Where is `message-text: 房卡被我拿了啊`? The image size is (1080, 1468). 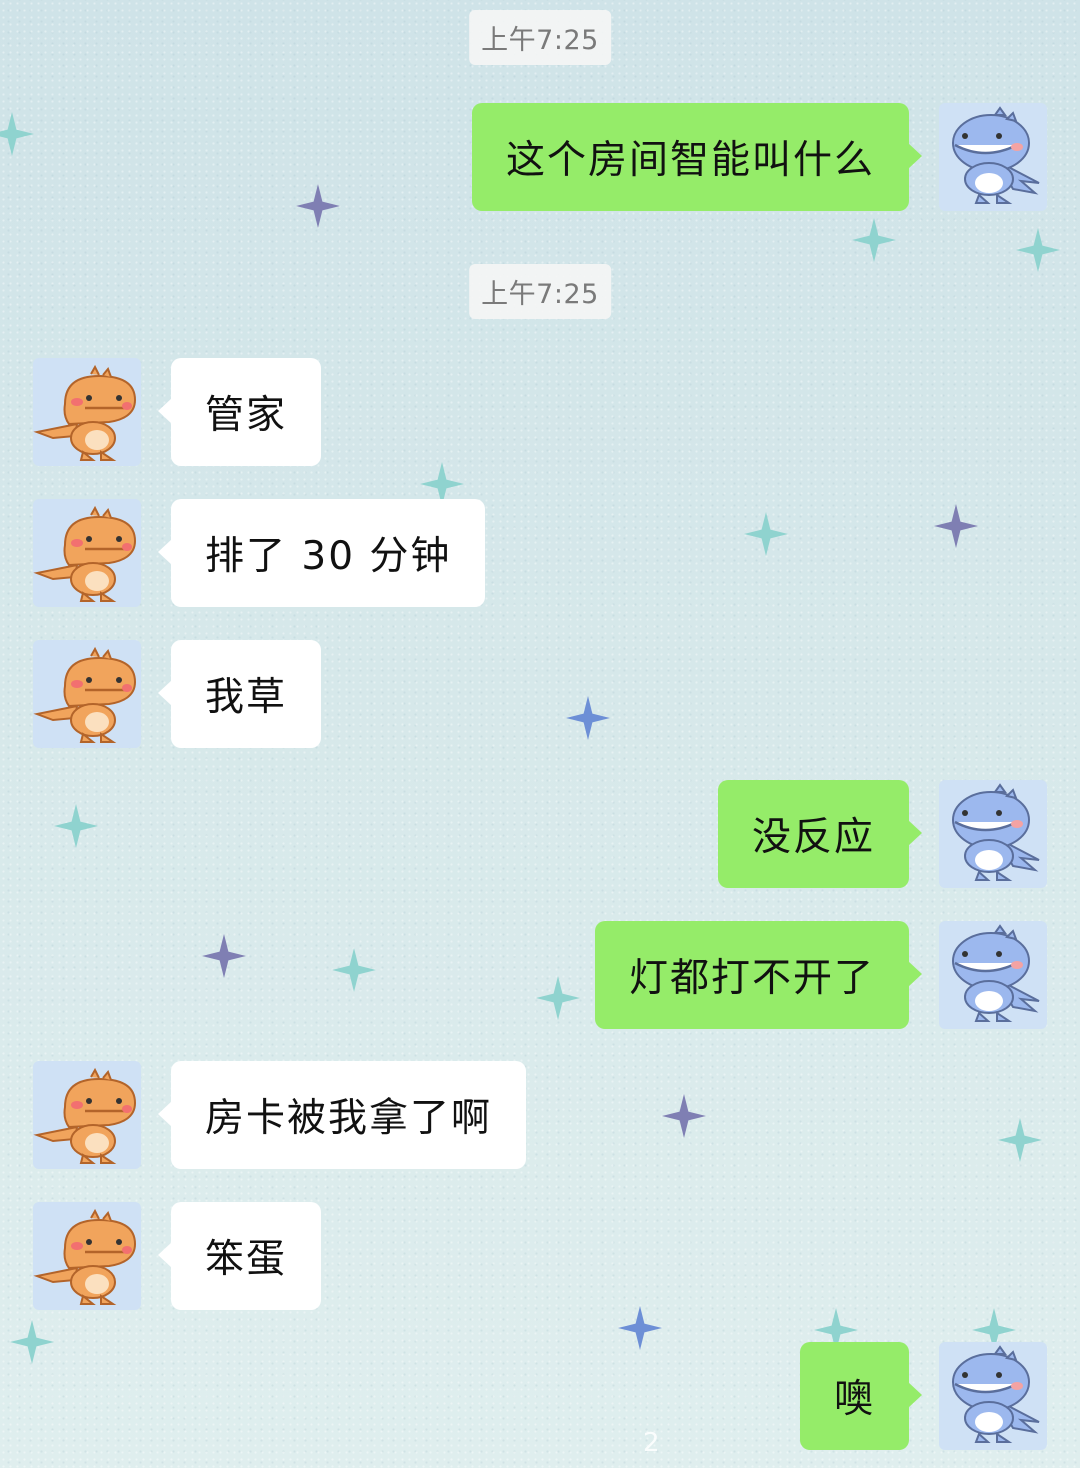
message-text: 房卡被我拿了啊 is located at coordinates (349, 1118).